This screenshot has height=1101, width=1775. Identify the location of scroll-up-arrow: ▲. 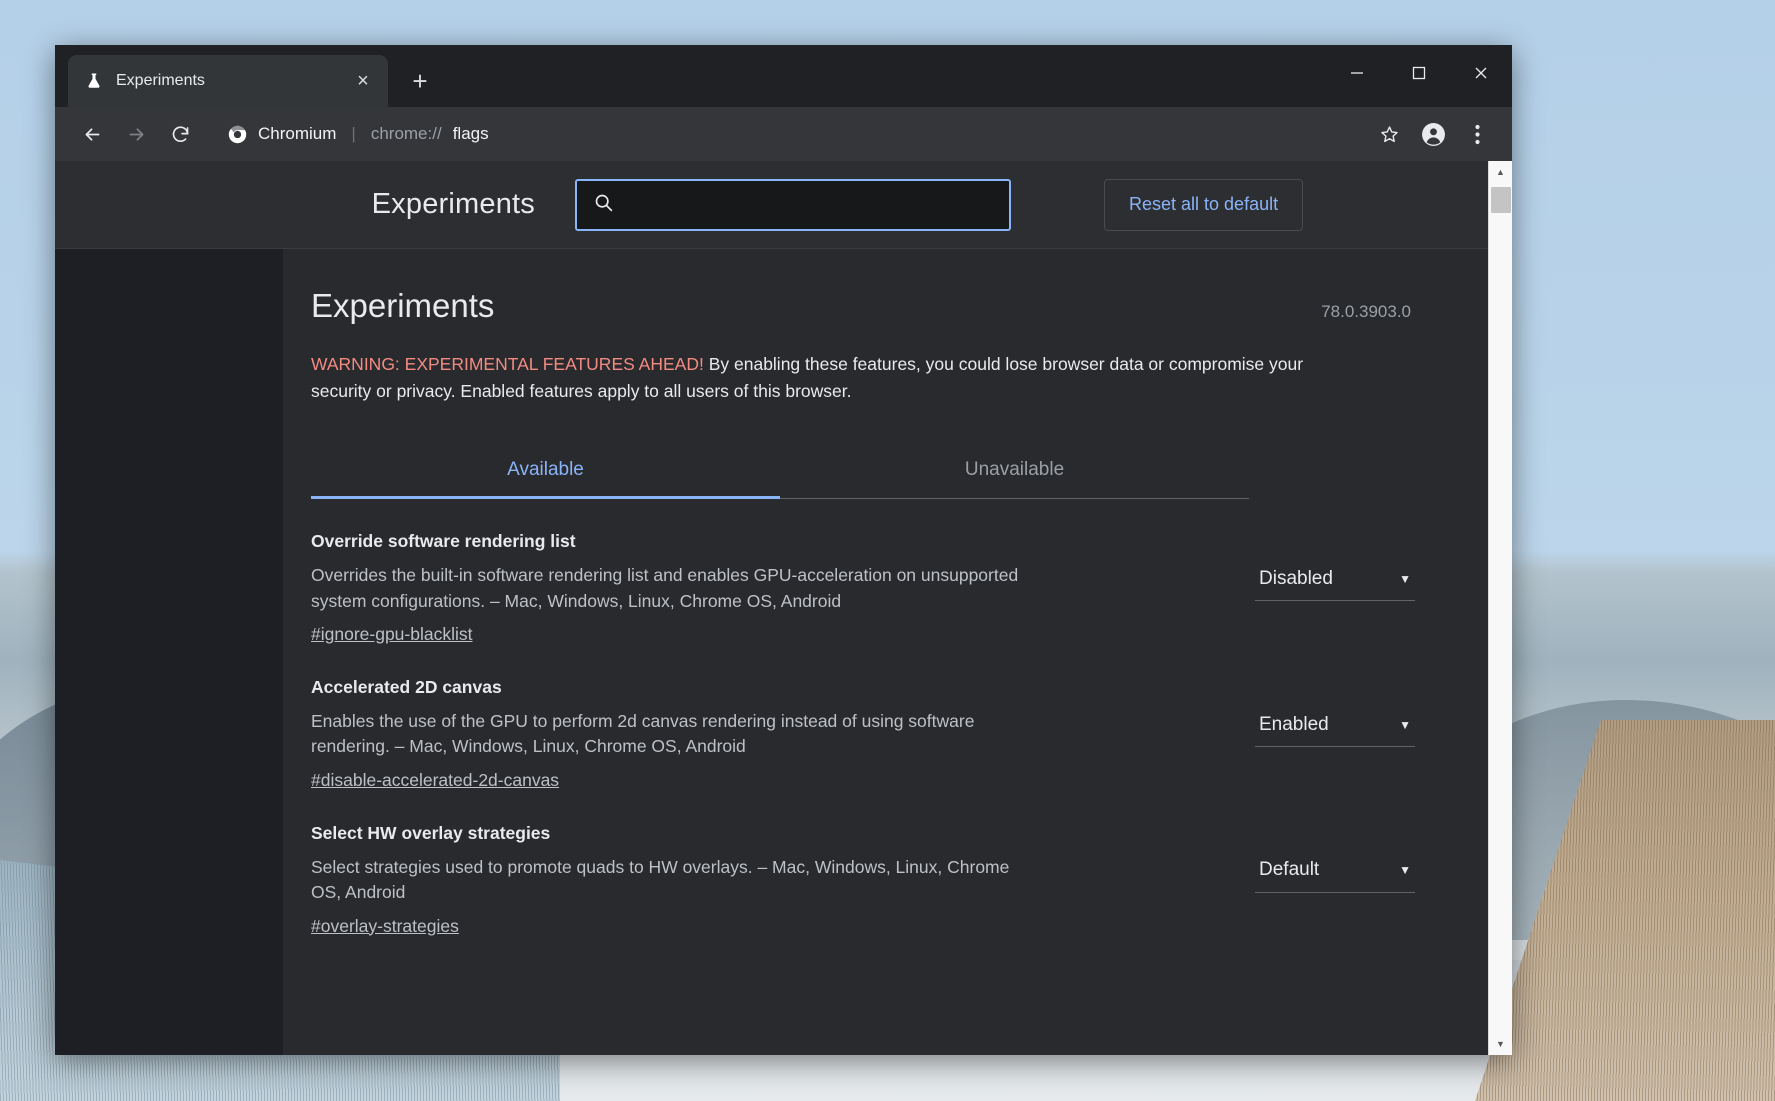
(1501, 172).